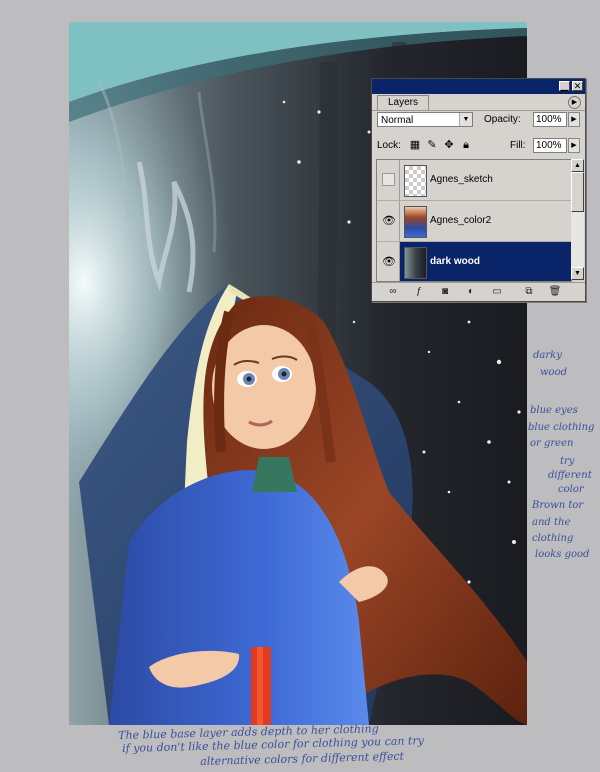 Image resolution: width=600 pixels, height=772 pixels. What do you see at coordinates (570, 475) in the screenshot?
I see `side-note: different` at bounding box center [570, 475].